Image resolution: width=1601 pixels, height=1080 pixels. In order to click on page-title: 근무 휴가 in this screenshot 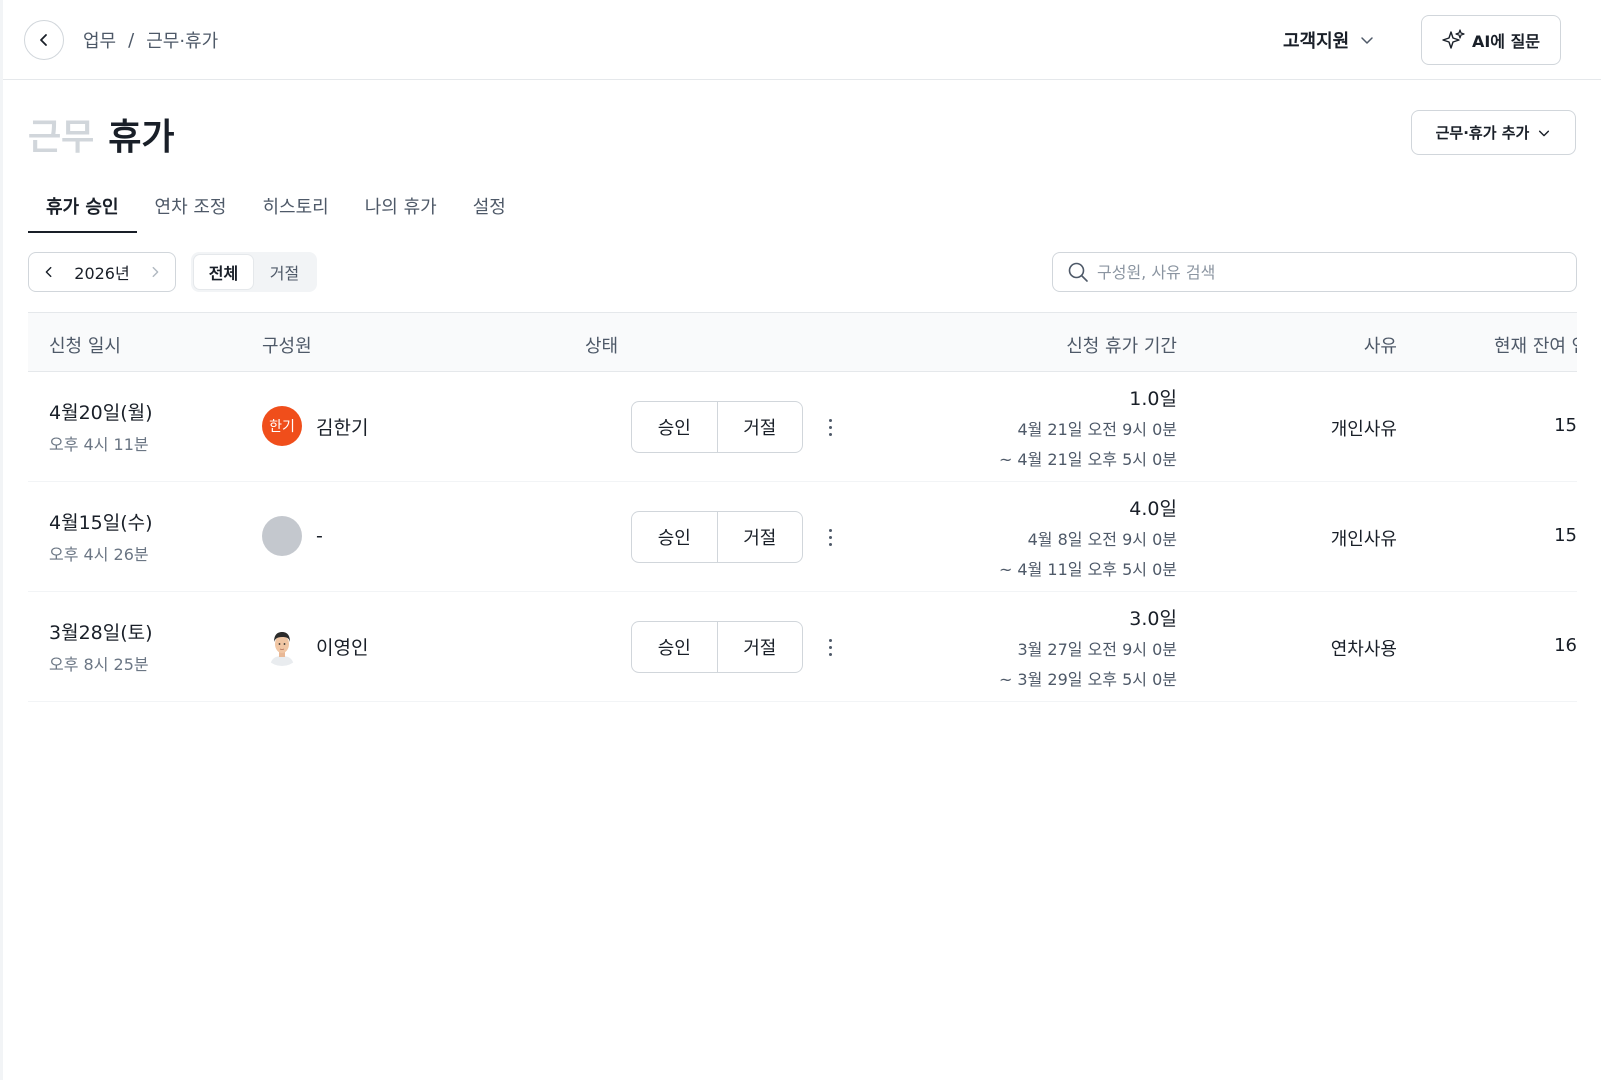, I will do `click(101, 134)`.